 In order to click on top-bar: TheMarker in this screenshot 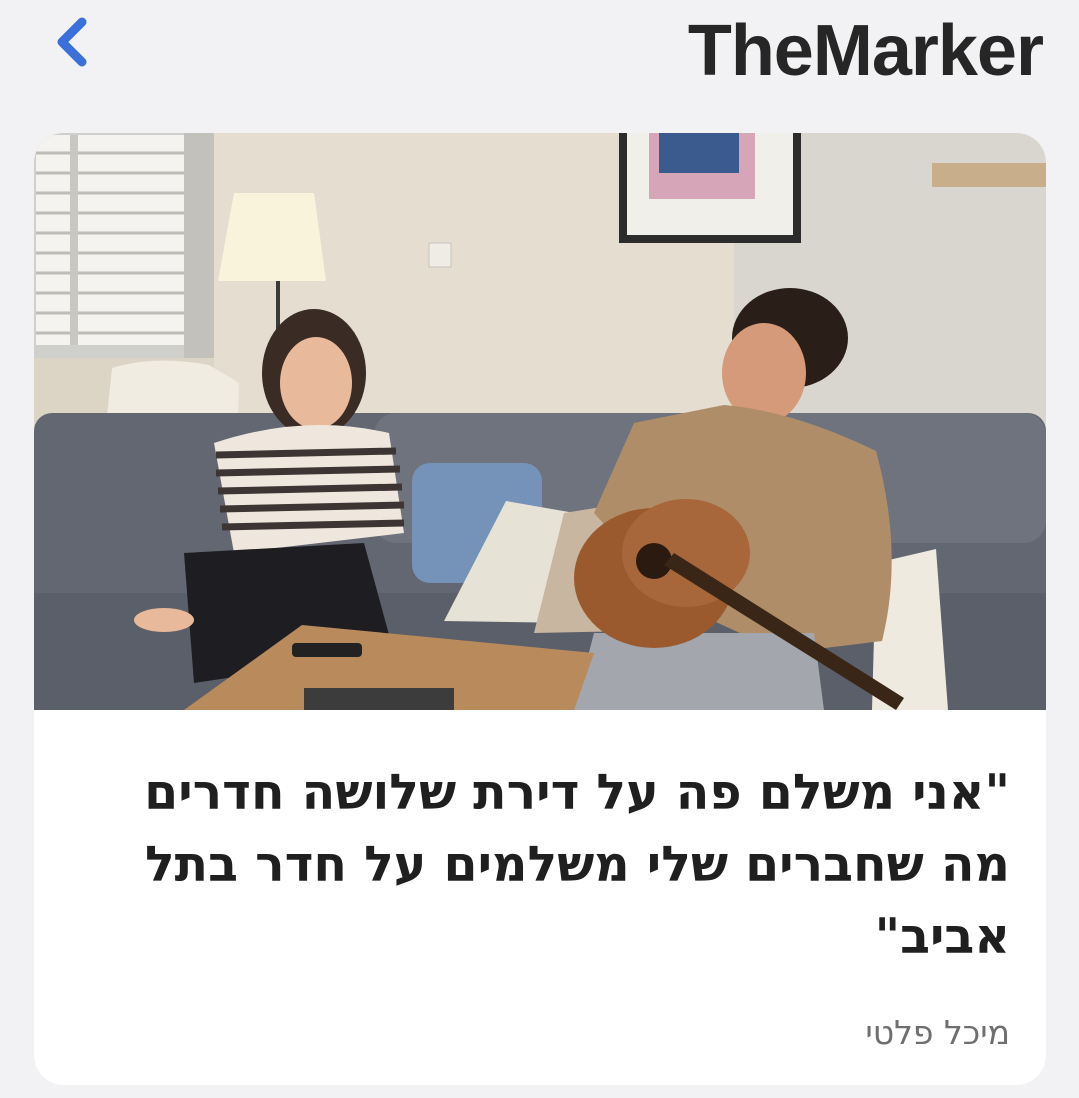, I will do `click(539, 62)`.